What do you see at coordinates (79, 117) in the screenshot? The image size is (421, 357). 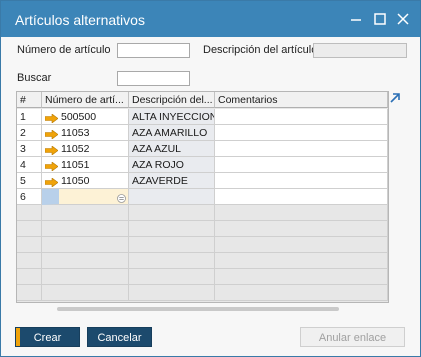 I see `item-number-text: 500500` at bounding box center [79, 117].